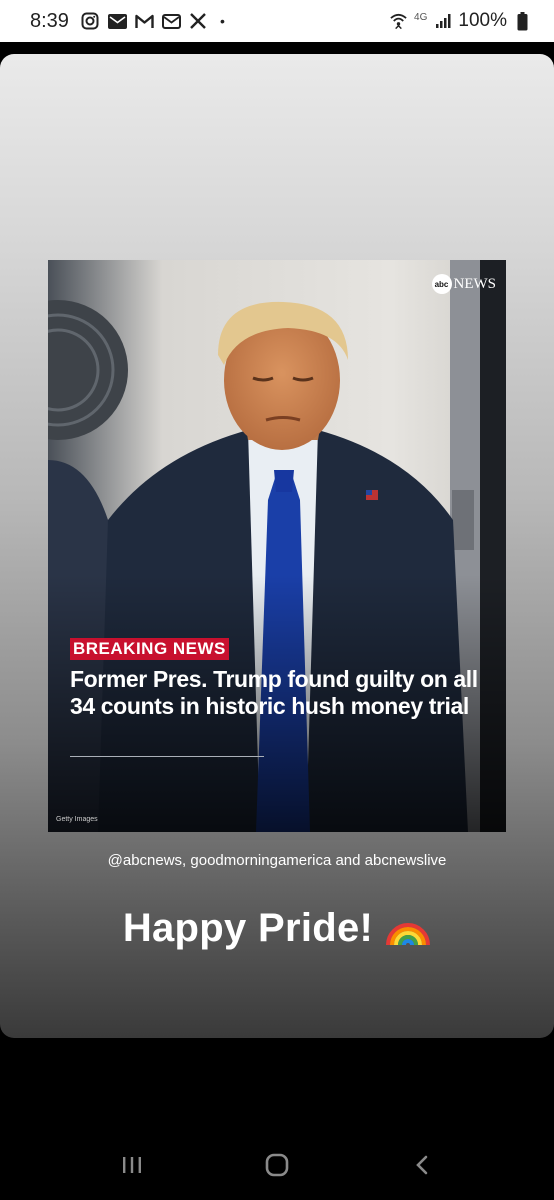 The height and width of the screenshot is (1200, 554). I want to click on back-button, so click(422, 1165).